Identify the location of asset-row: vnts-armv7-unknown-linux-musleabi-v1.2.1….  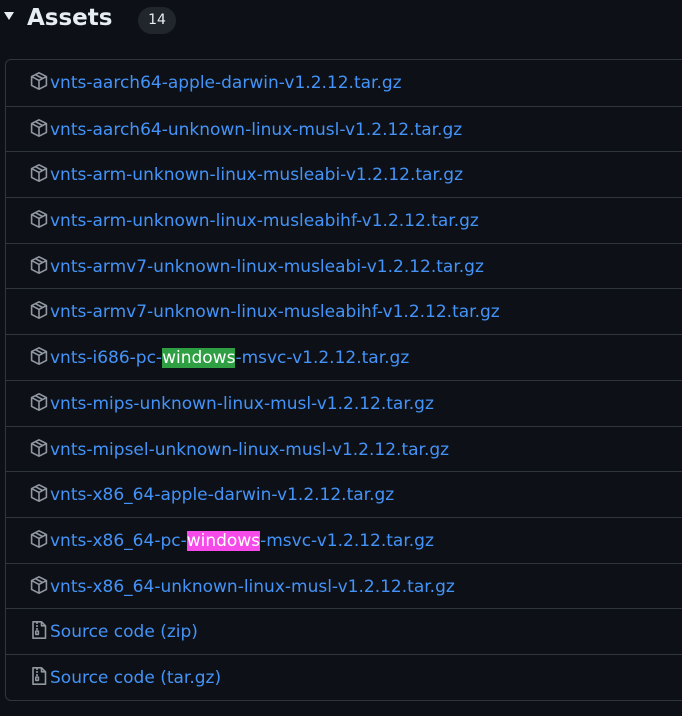
(344, 265).